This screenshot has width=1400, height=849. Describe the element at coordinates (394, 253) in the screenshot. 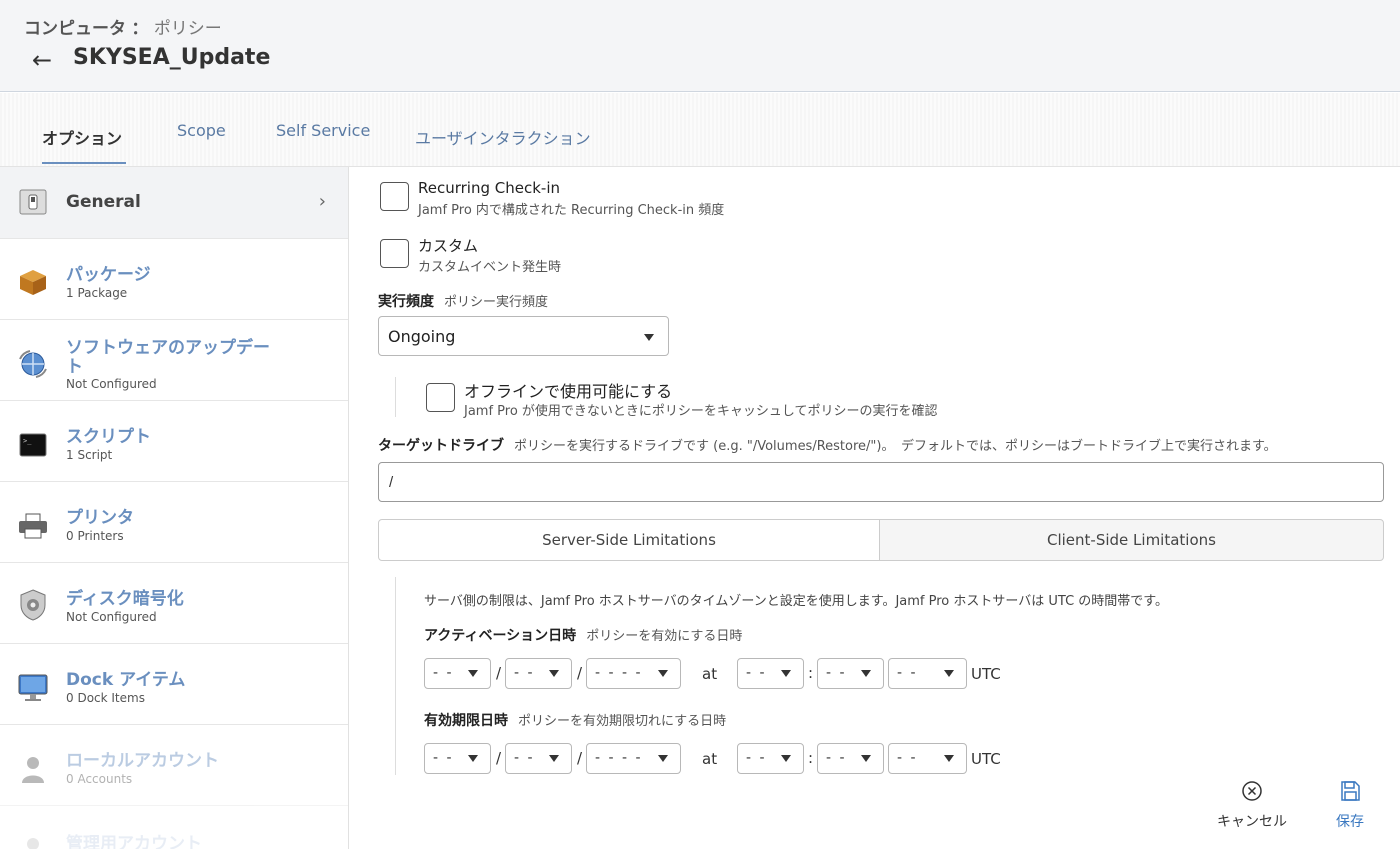

I see `custom-trigger-checkbox` at that location.